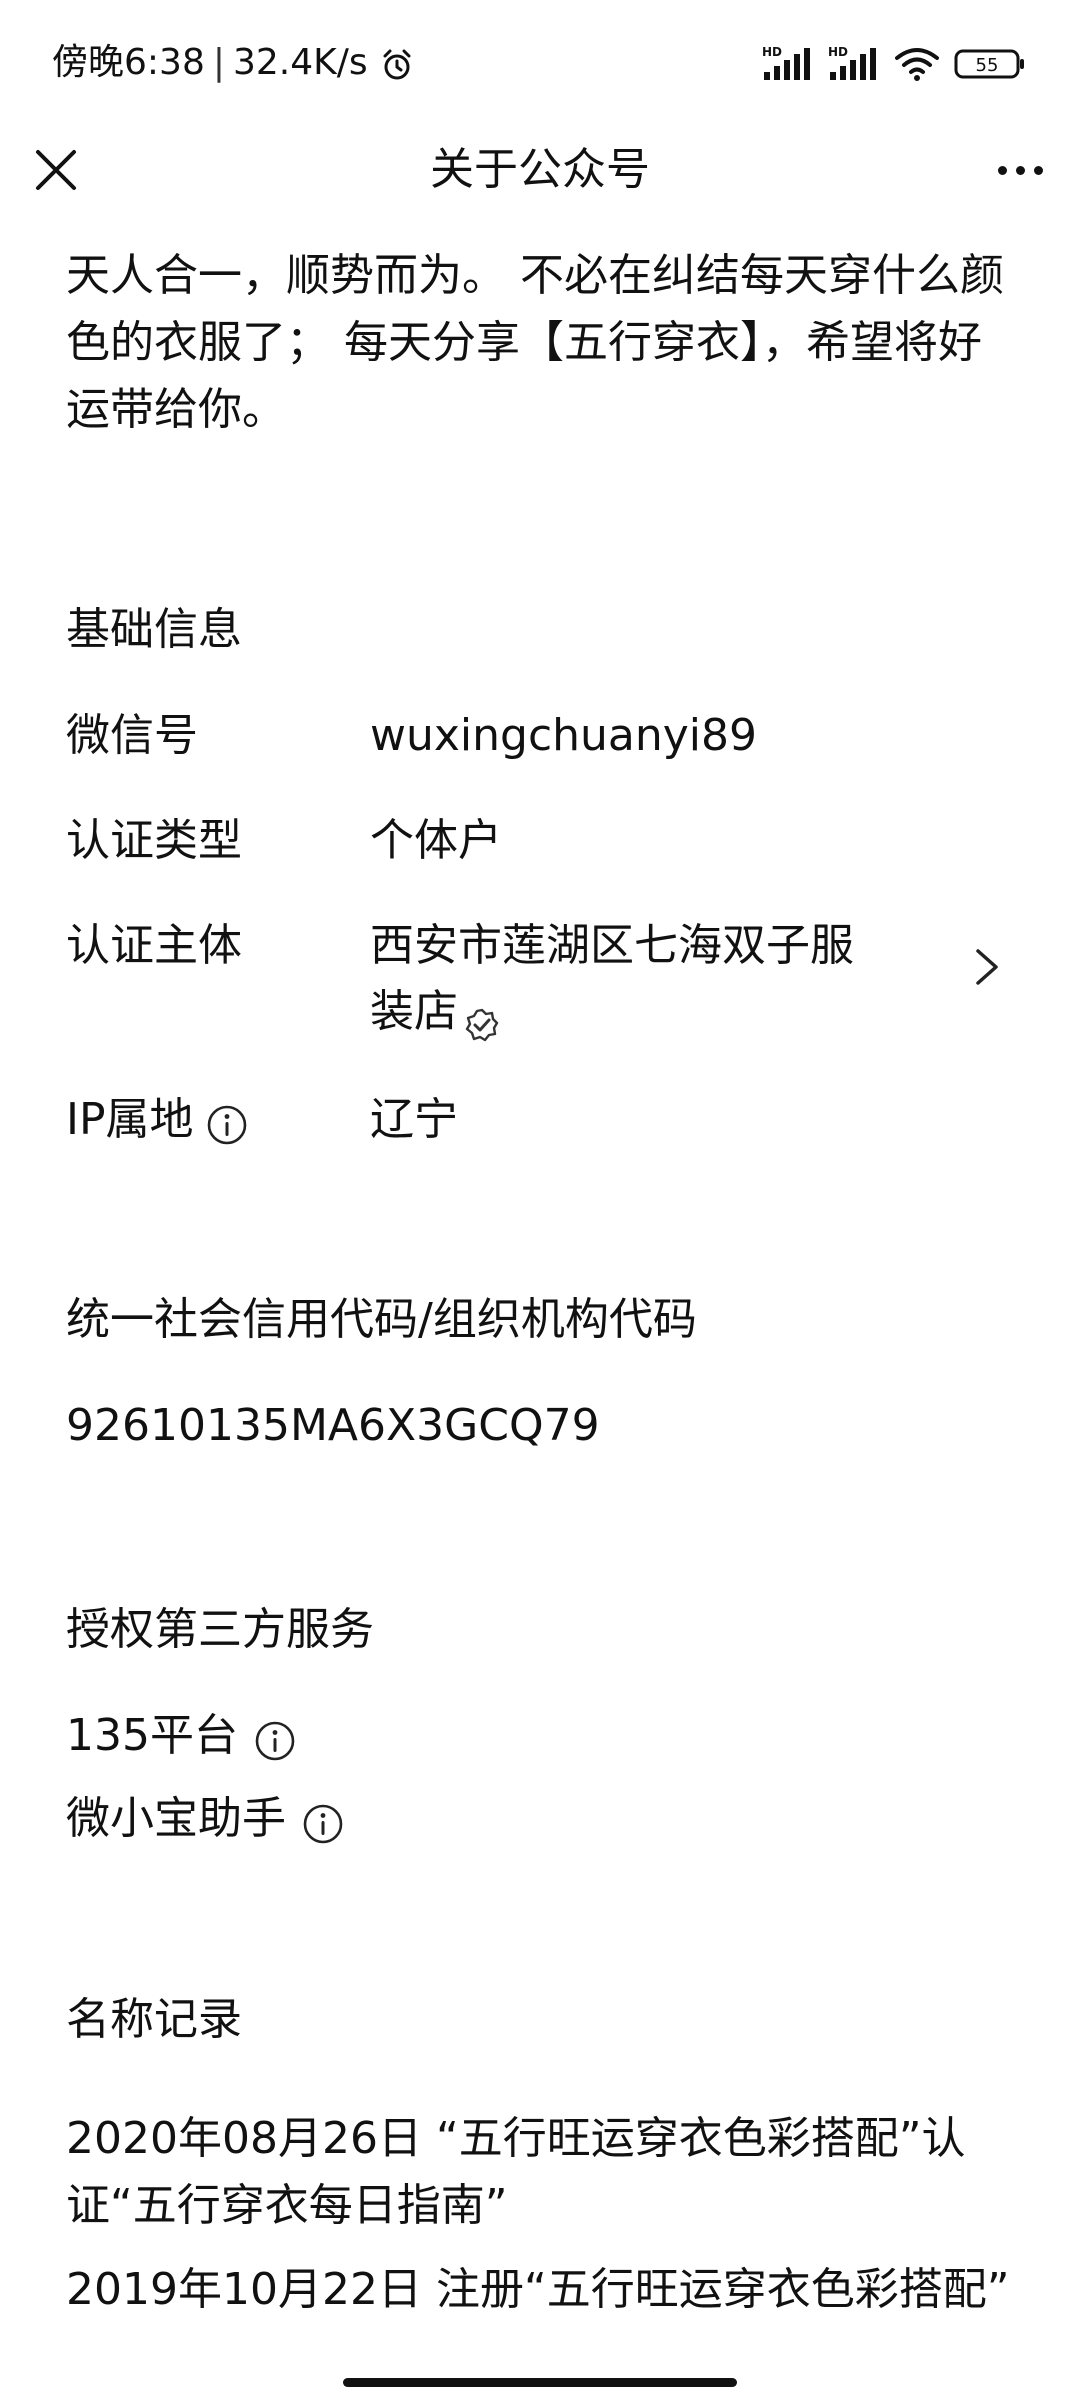 This screenshot has height=2400, width=1080. What do you see at coordinates (414, 1119) in the screenshot?
I see `ip-location-value: 辽宁` at bounding box center [414, 1119].